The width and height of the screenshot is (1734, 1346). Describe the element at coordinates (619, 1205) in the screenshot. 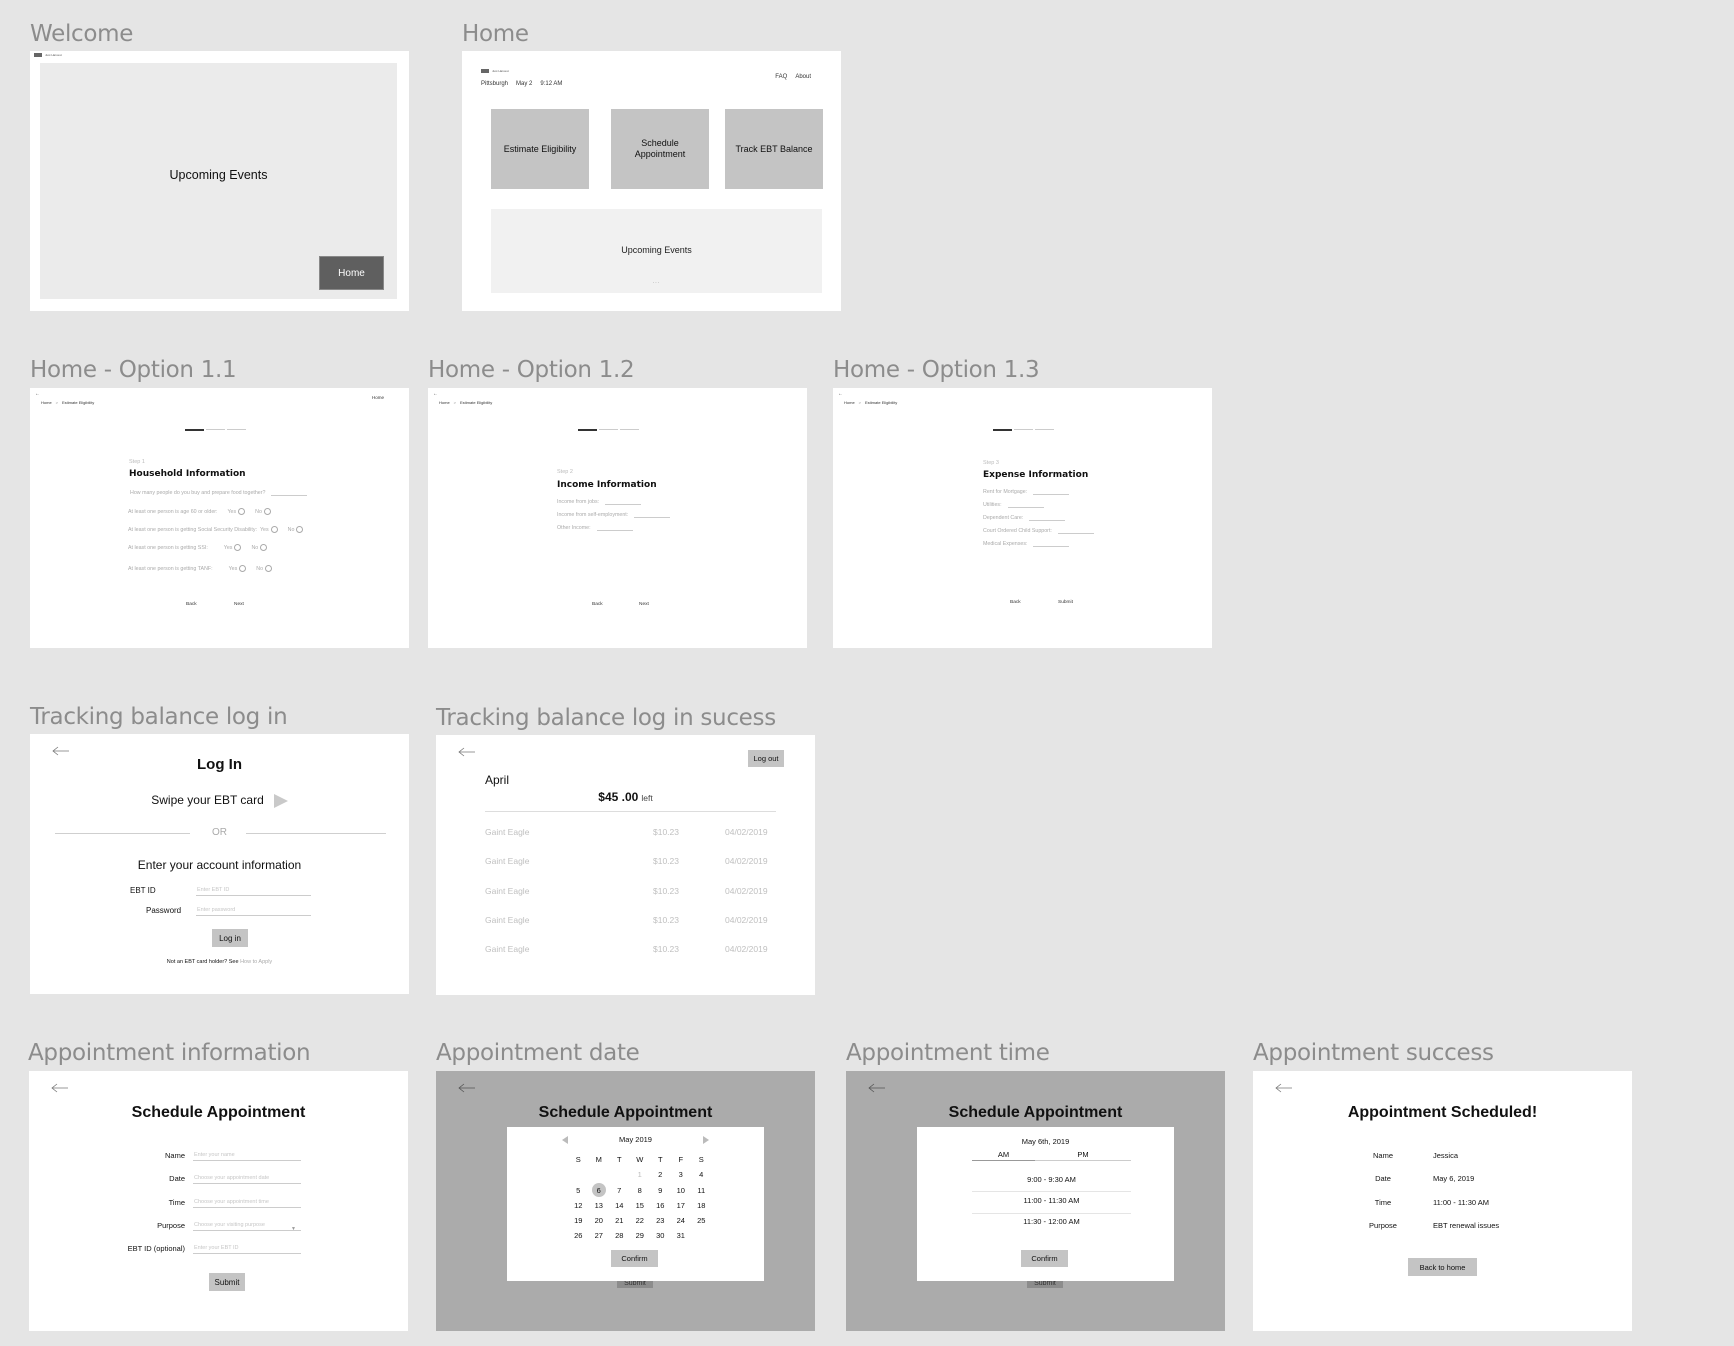

I see `calendar-day: 14` at that location.